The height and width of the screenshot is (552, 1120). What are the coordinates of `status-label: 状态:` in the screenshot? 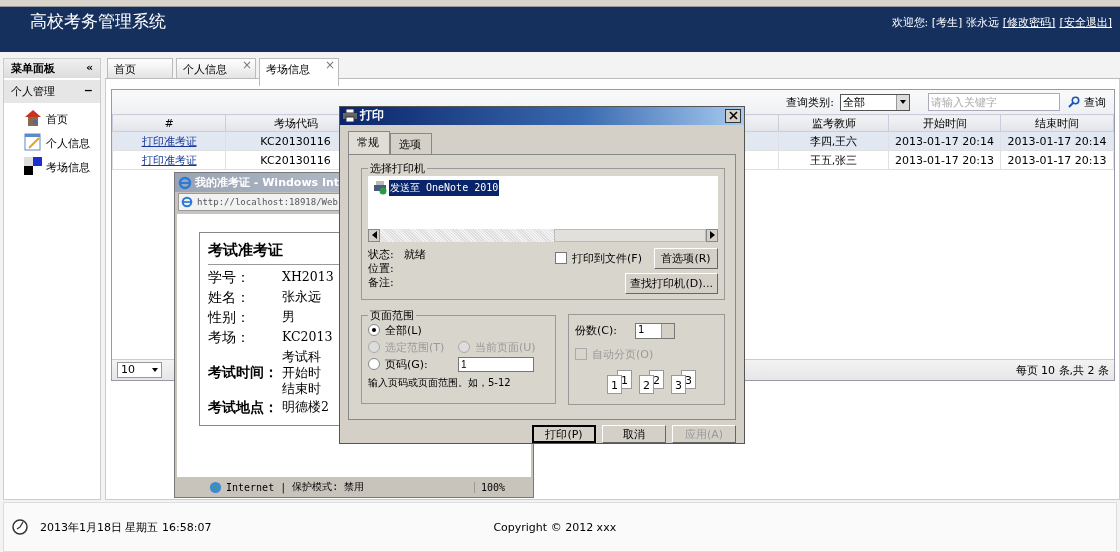 It's located at (381, 254).